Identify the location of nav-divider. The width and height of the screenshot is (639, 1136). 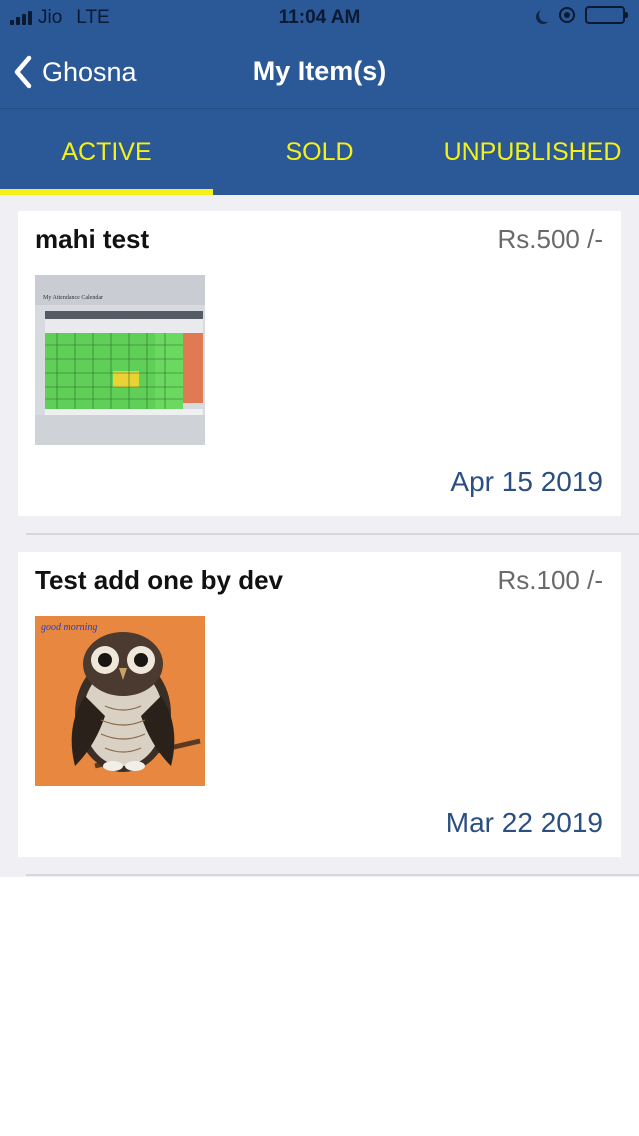
(319, 108).